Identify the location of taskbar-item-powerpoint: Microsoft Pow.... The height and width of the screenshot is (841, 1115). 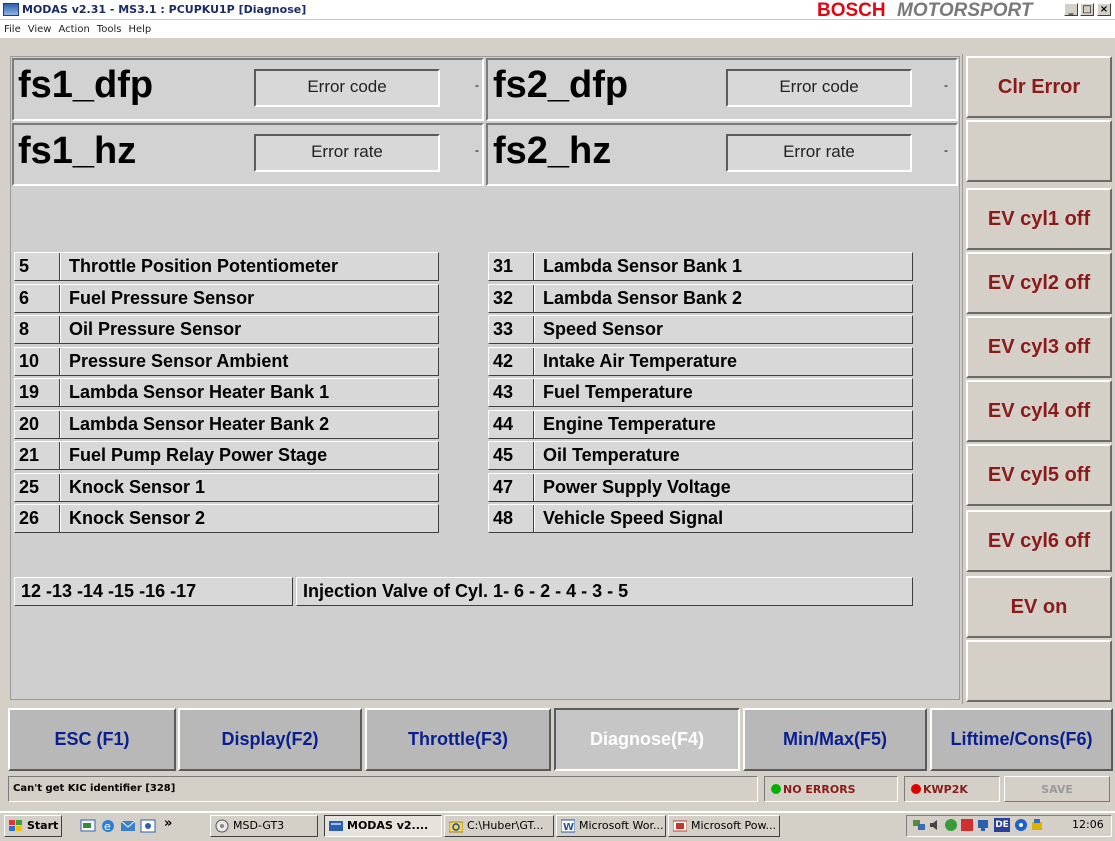
(724, 826).